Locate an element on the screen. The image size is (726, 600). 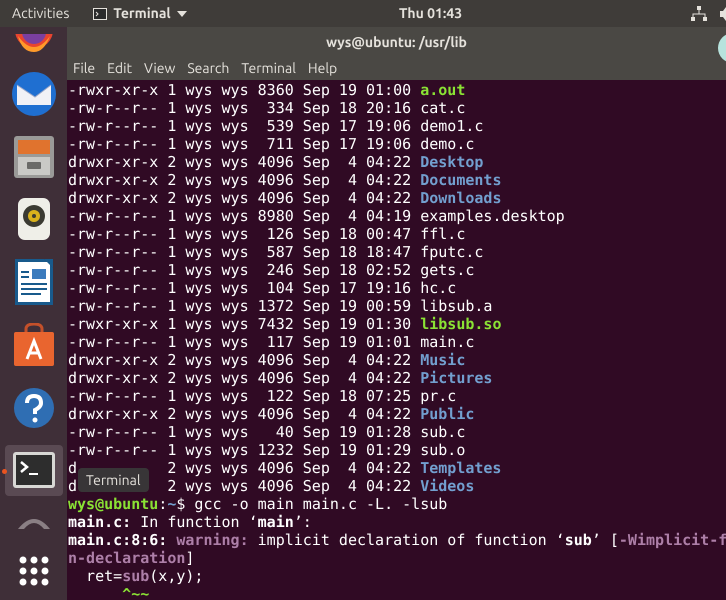
terminal-line: -rw-r--r-- 1 wys wys 334 Sep 18 20:16 cat.c is located at coordinates (267, 108).